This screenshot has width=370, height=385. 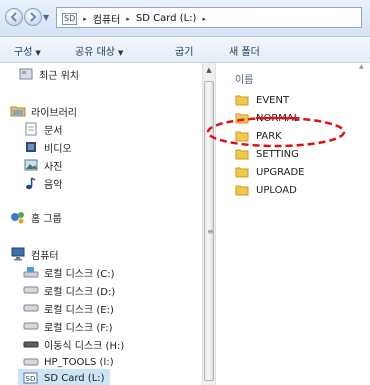 What do you see at coordinates (79, 310) in the screenshot?
I see `nav-label: 로컬 디스크 (E:)` at bounding box center [79, 310].